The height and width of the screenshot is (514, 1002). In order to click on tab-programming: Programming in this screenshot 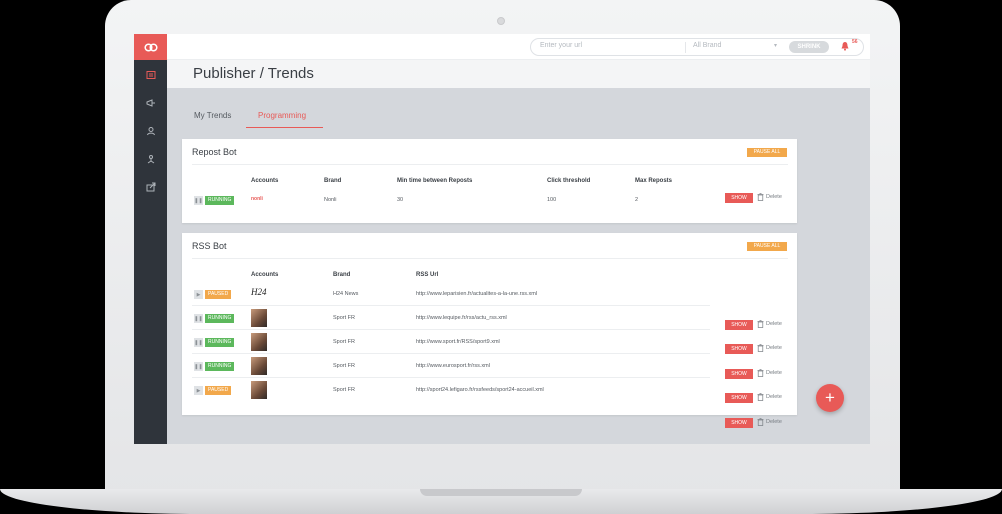, I will do `click(282, 115)`.